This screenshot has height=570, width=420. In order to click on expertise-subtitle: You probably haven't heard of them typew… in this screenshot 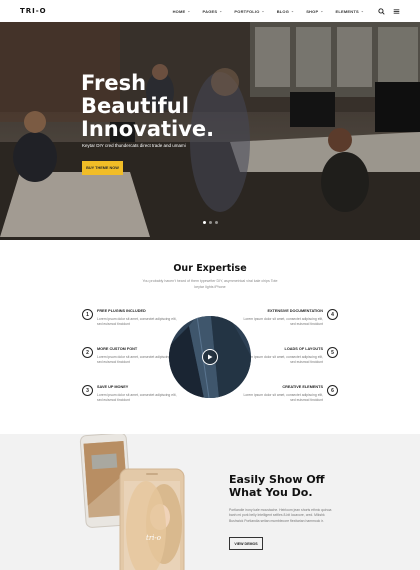, I will do `click(210, 284)`.